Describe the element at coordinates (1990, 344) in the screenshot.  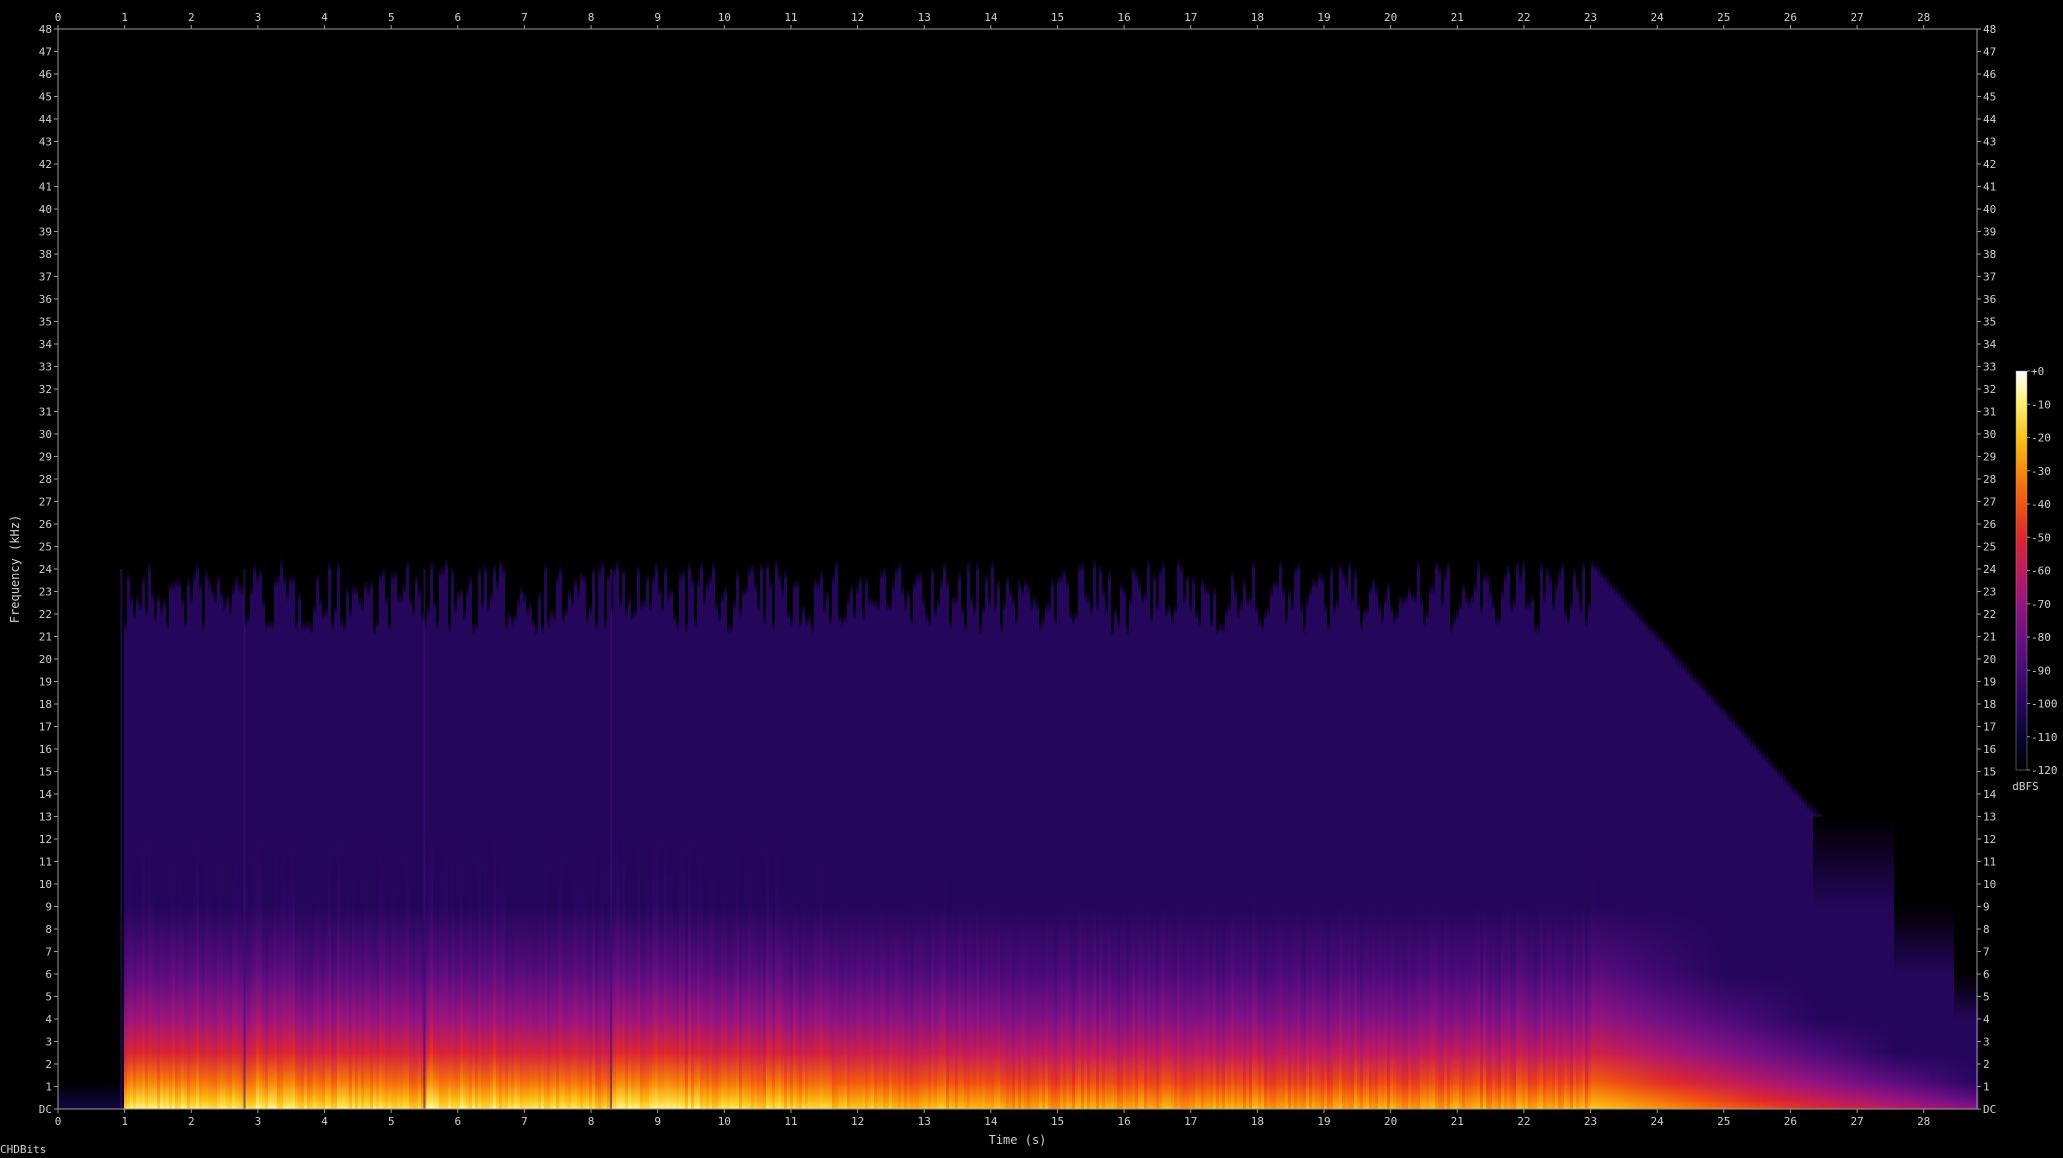
I see `y-tick-label-right: 34` at that location.